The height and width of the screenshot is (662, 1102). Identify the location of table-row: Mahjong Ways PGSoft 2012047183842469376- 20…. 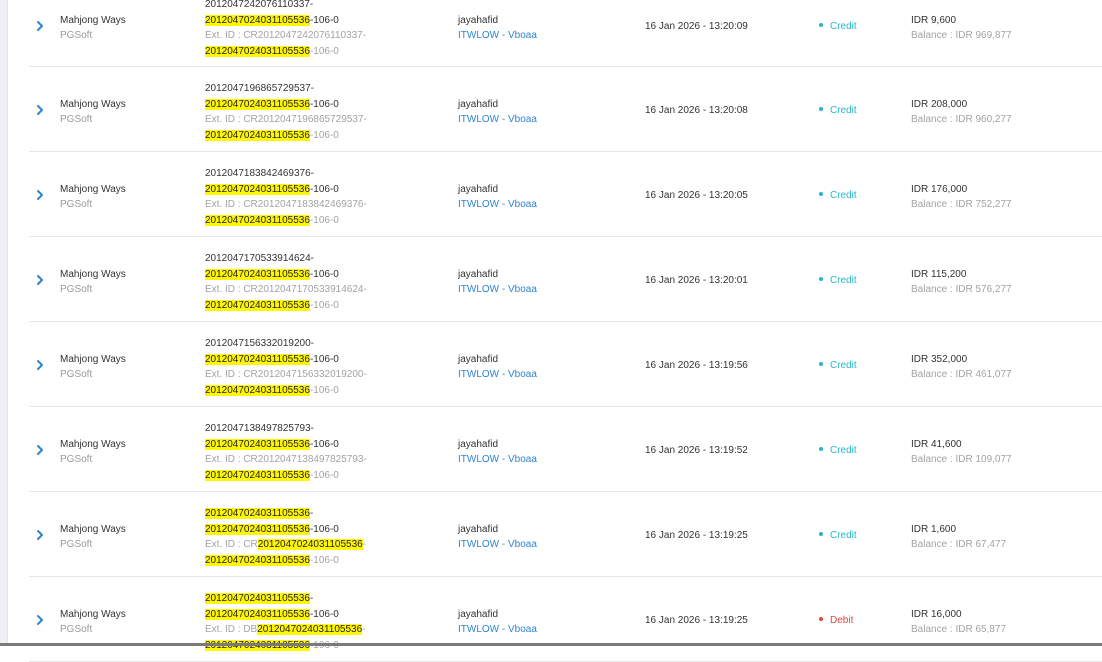
(565, 194).